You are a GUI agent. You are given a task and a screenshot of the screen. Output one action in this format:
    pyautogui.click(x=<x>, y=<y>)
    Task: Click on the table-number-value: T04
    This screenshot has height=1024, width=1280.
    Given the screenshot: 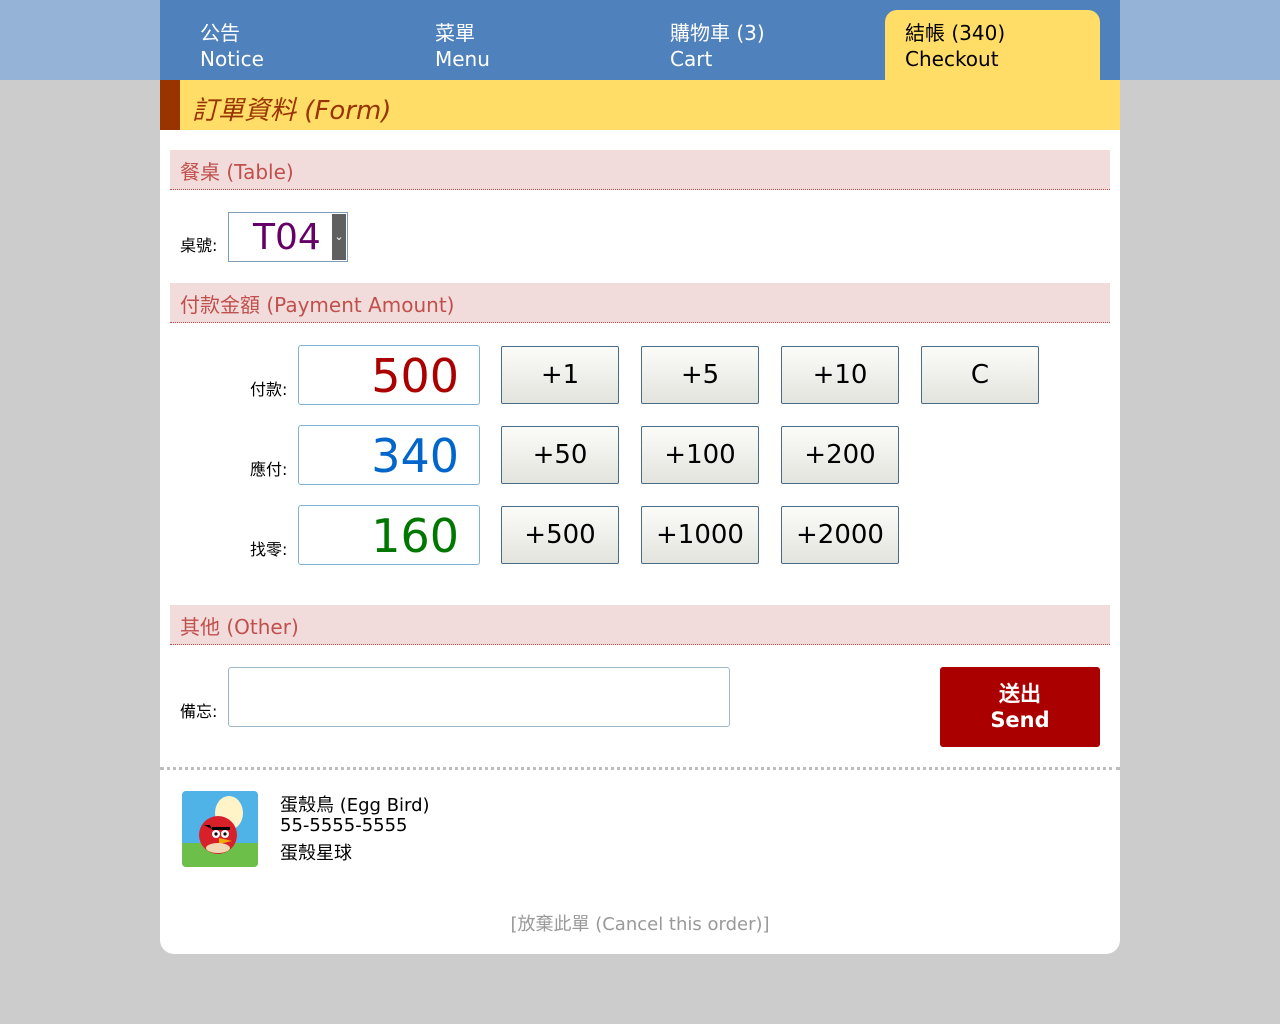 What is the action you would take?
    pyautogui.click(x=287, y=237)
    